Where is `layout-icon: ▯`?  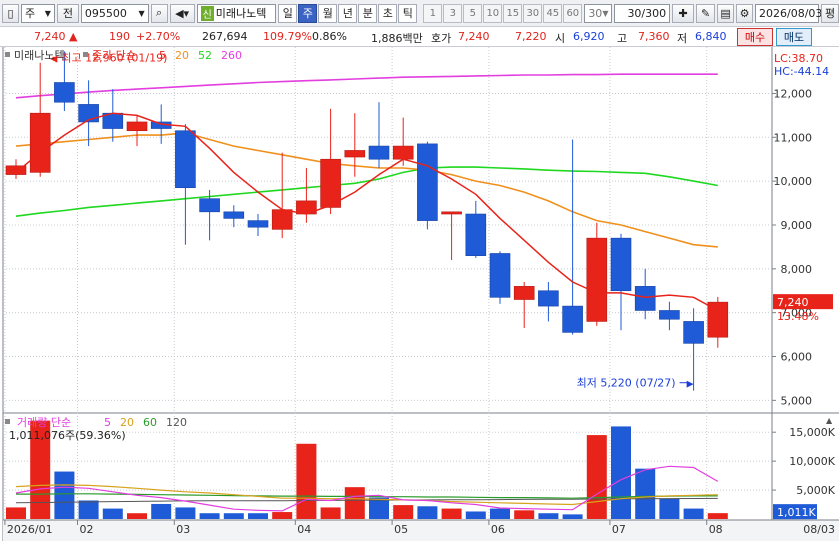 layout-icon: ▯ is located at coordinates (10, 13).